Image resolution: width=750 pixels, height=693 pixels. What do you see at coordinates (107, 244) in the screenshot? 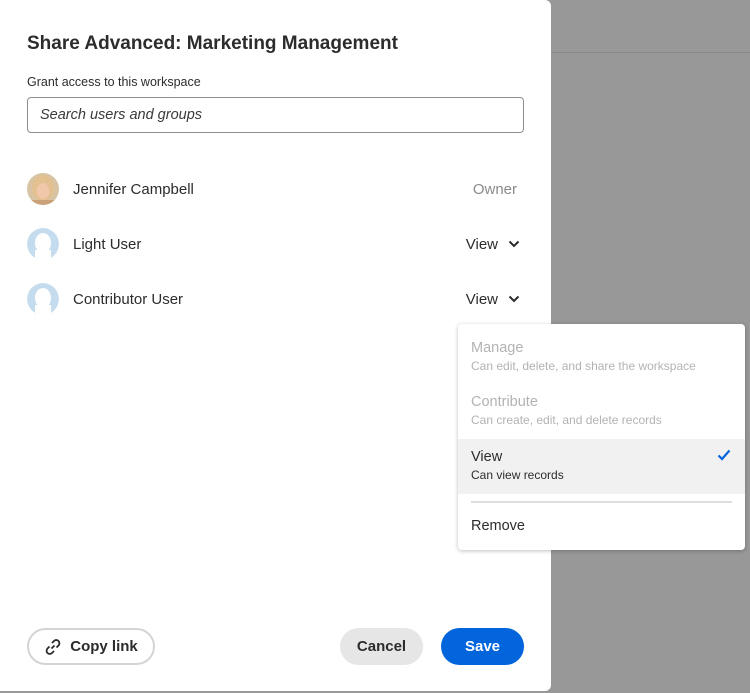
I see `user-name: Light User` at bounding box center [107, 244].